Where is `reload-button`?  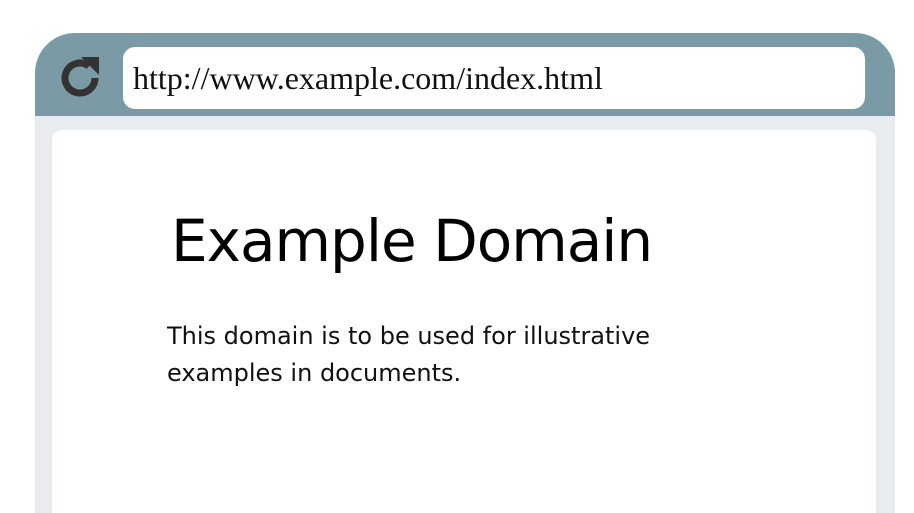
reload-button is located at coordinates (80, 78).